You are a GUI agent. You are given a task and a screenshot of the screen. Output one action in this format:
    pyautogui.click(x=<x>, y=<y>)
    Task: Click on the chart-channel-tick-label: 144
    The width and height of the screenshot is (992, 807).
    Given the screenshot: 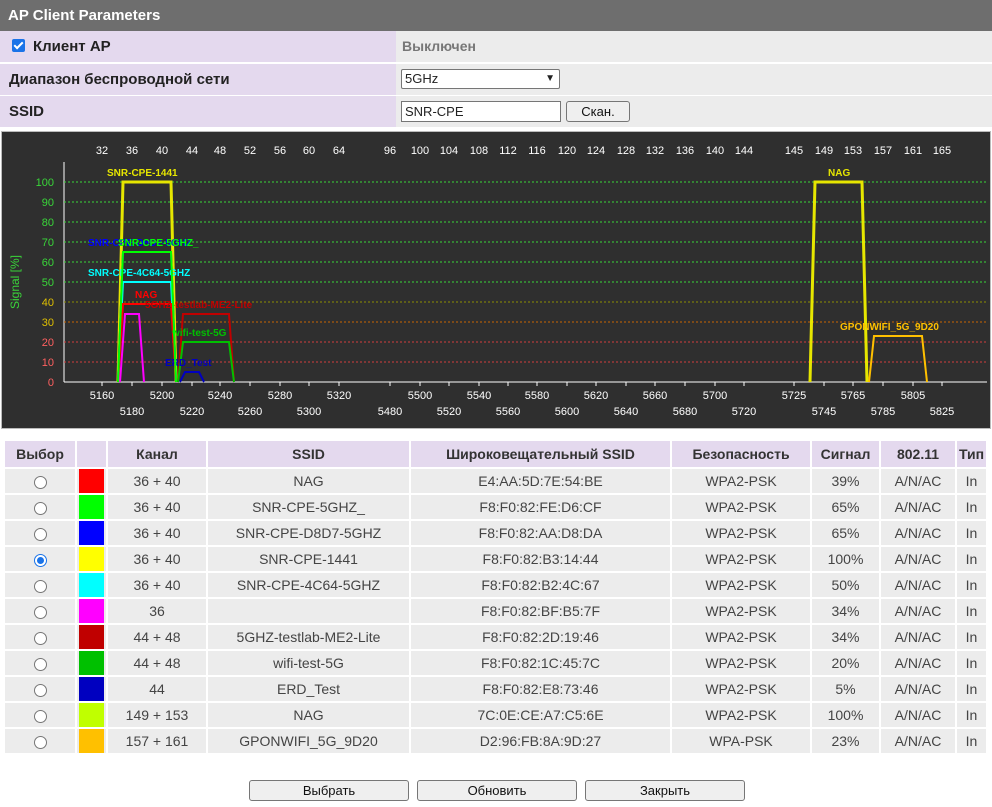 What is the action you would take?
    pyautogui.click(x=744, y=151)
    